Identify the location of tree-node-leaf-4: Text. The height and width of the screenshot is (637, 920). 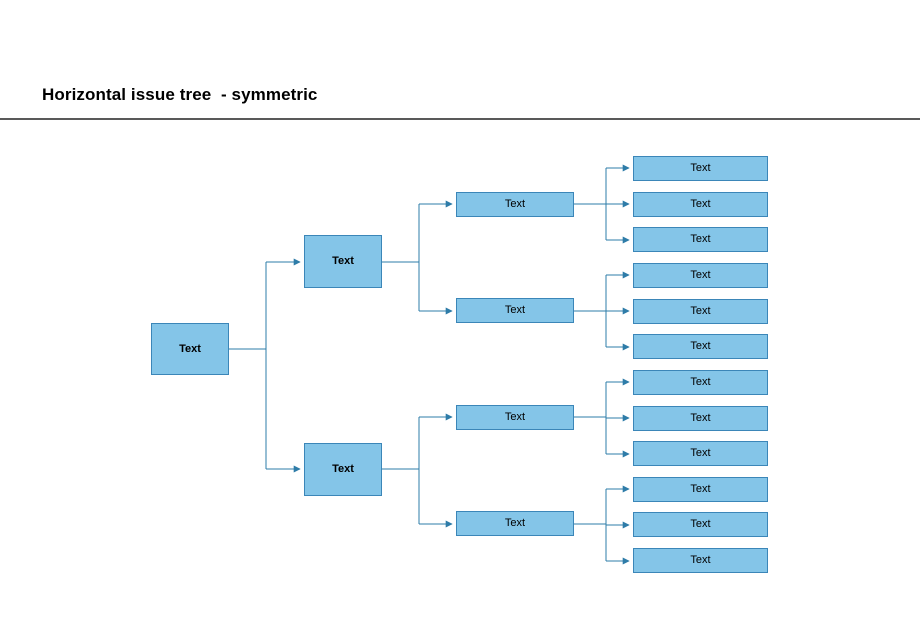
(700, 275).